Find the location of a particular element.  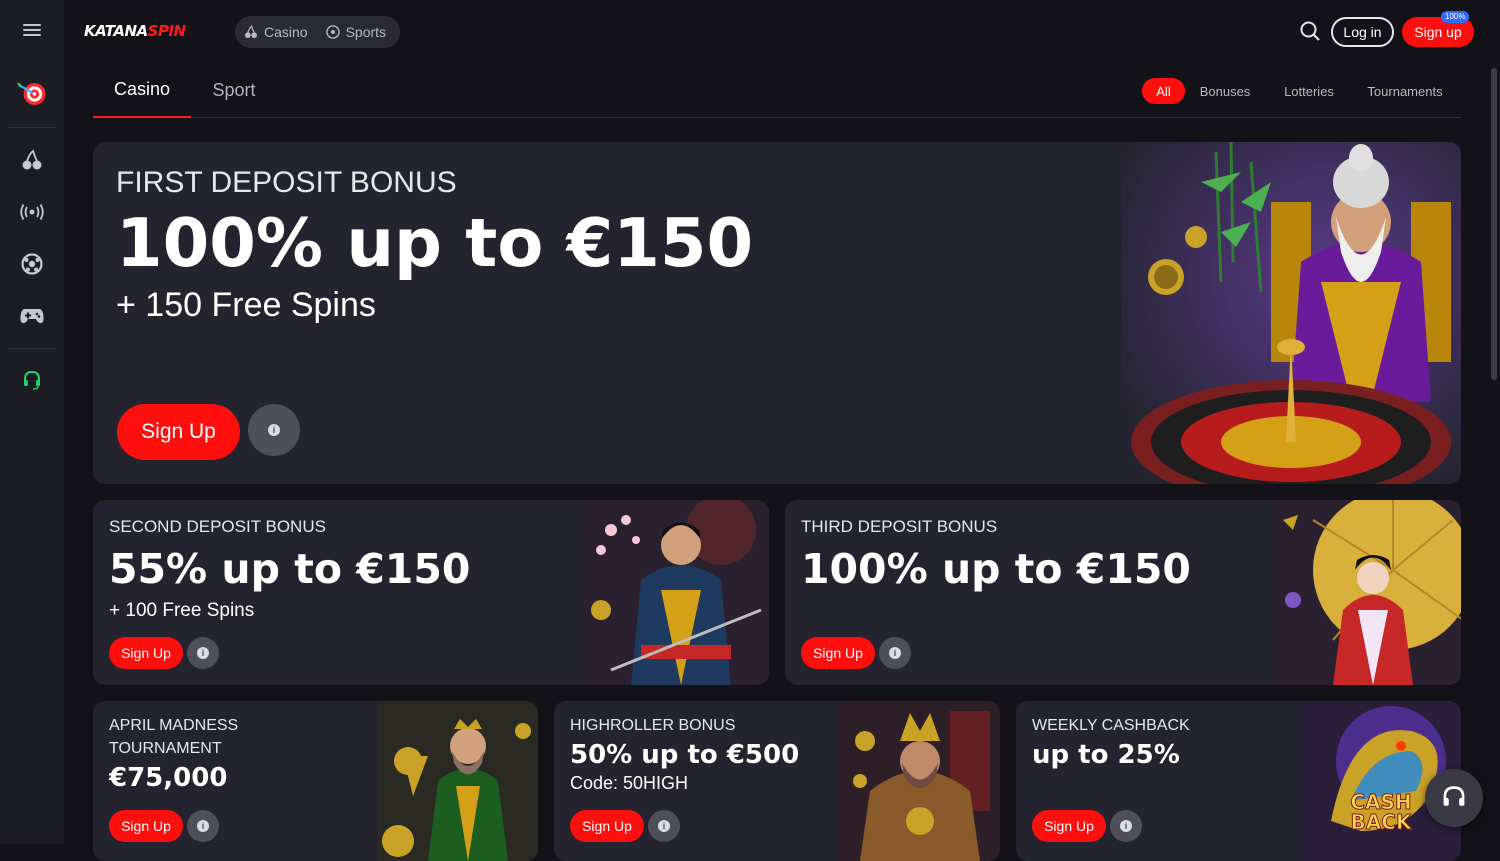

card-title: HIGHROLLER BONUS is located at coordinates (653, 725).